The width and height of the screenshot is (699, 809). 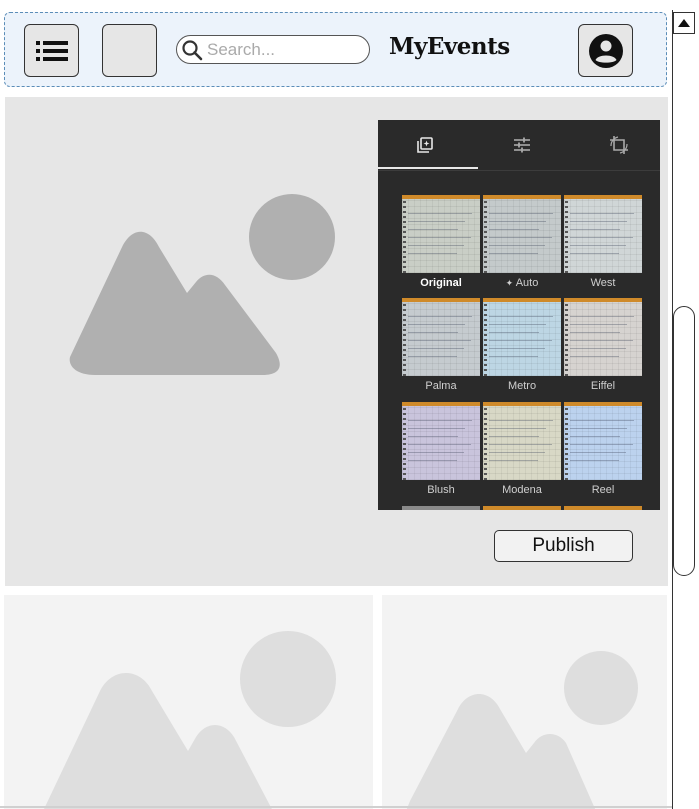 I want to click on filter-label-text: Eiffel, so click(x=603, y=386).